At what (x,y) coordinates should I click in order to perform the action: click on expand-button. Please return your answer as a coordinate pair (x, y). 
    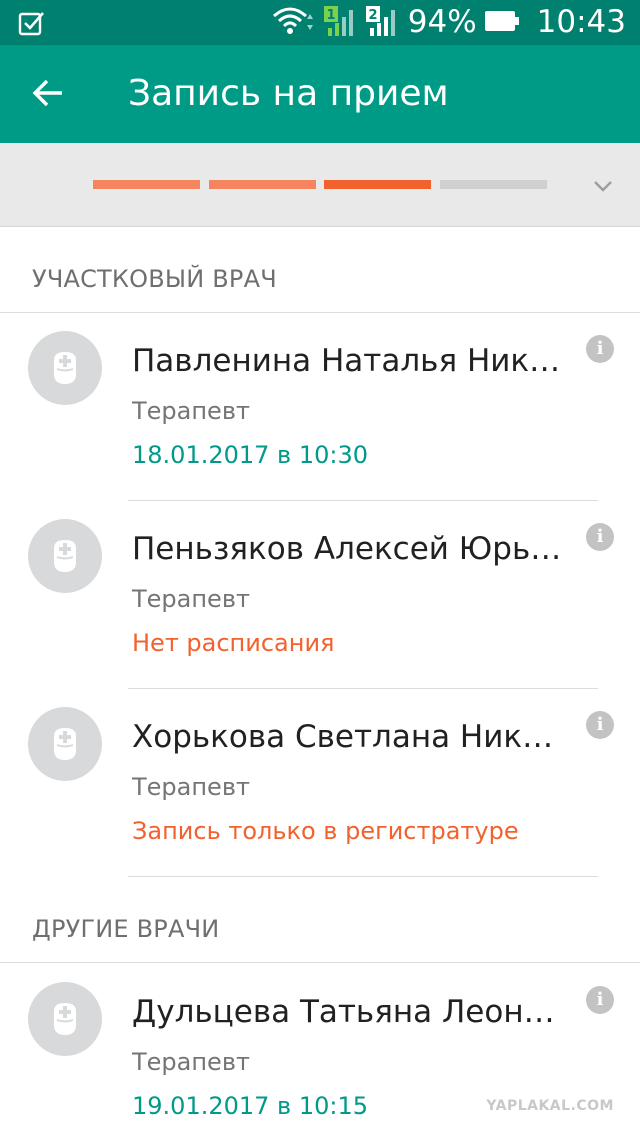
    Looking at the image, I should click on (603, 186).